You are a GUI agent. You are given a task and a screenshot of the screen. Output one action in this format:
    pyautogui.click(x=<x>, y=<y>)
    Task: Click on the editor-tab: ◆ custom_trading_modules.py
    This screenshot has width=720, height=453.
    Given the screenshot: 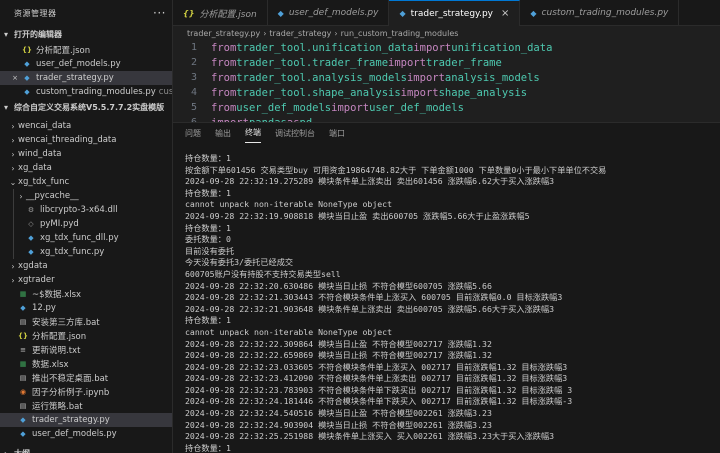 What is the action you would take?
    pyautogui.click(x=600, y=13)
    